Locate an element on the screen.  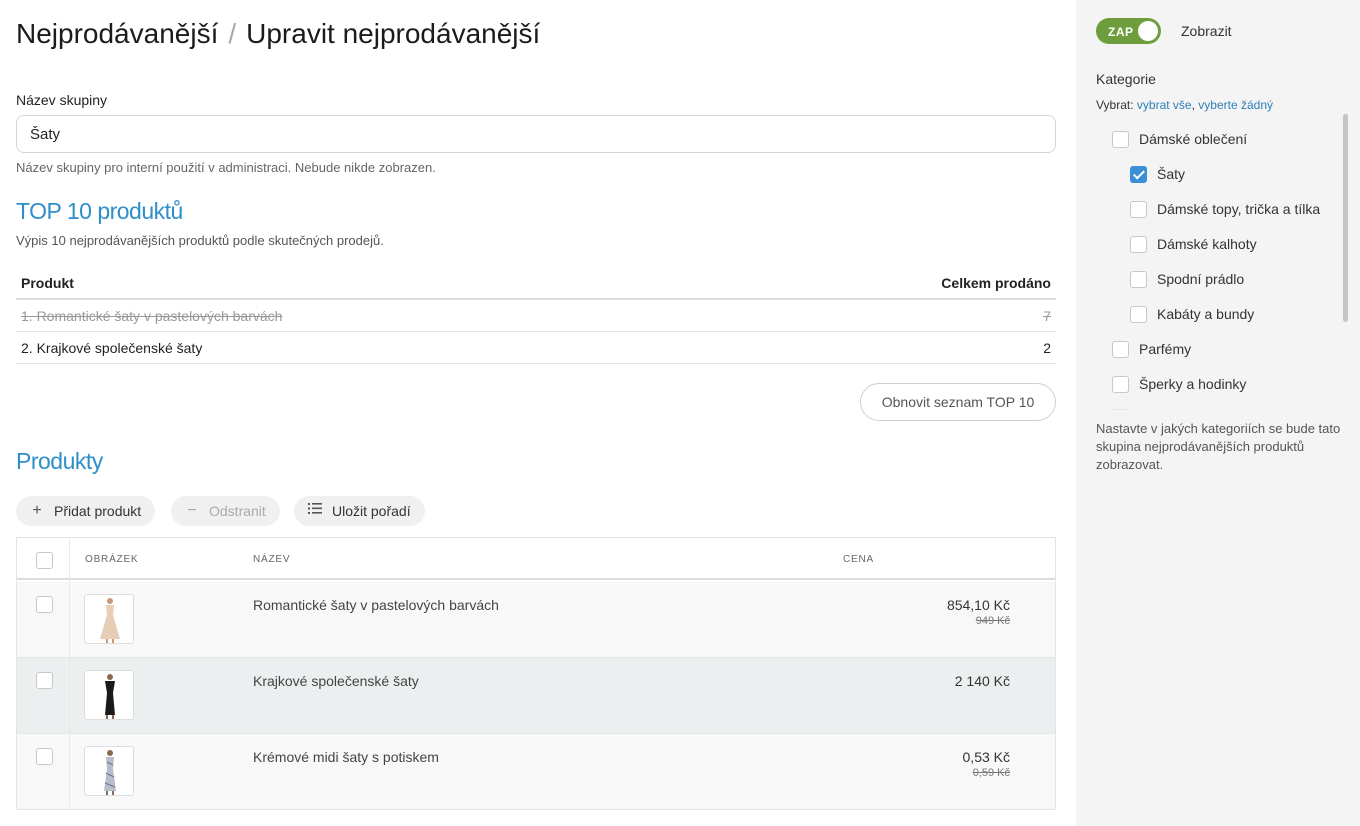
price-old: 949 Kč is located at coordinates (992, 621).